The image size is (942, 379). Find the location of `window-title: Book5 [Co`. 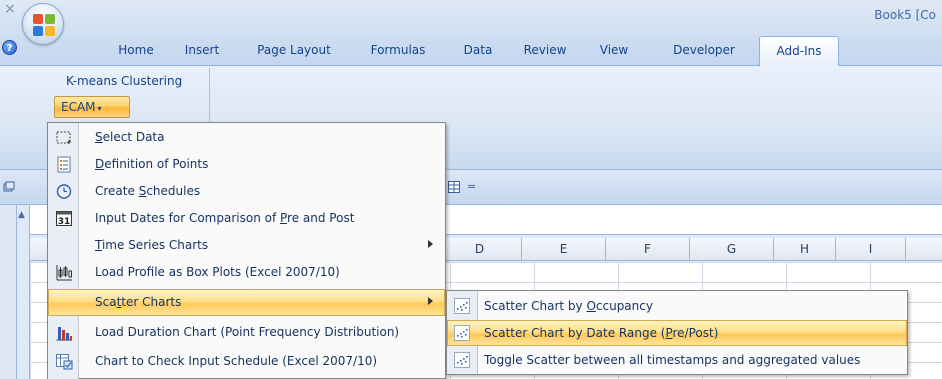

window-title: Book5 [Co is located at coordinates (905, 15).